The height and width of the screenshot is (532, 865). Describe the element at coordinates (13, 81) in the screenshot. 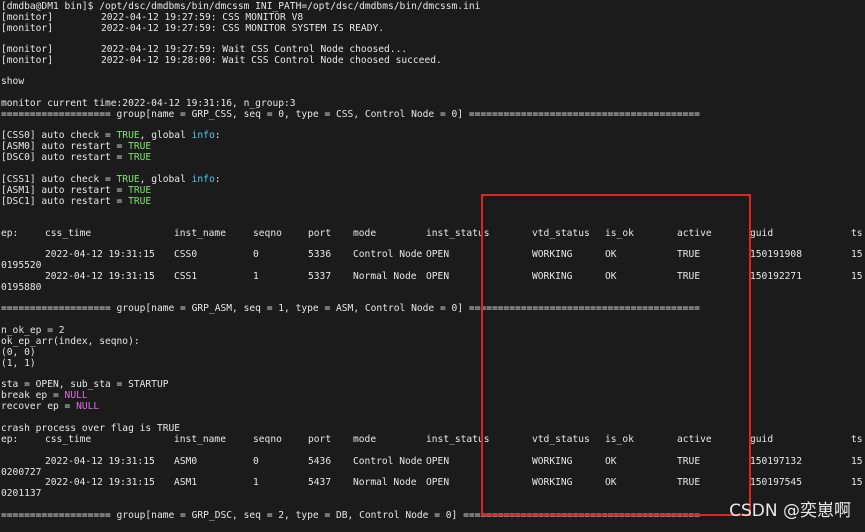

I see `command-show: show` at that location.